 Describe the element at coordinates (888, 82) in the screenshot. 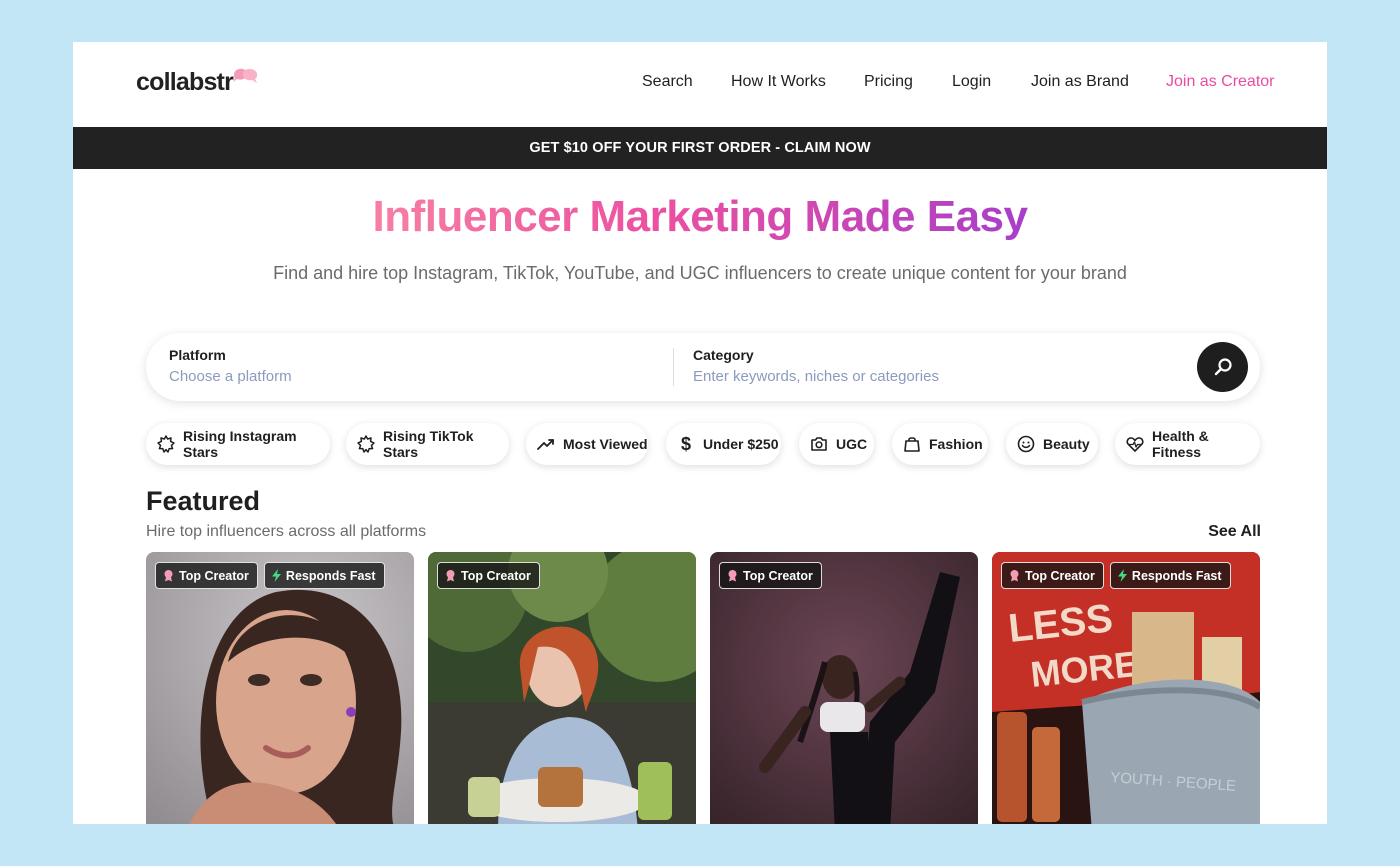

I see `nav-pricing: Pricing` at that location.